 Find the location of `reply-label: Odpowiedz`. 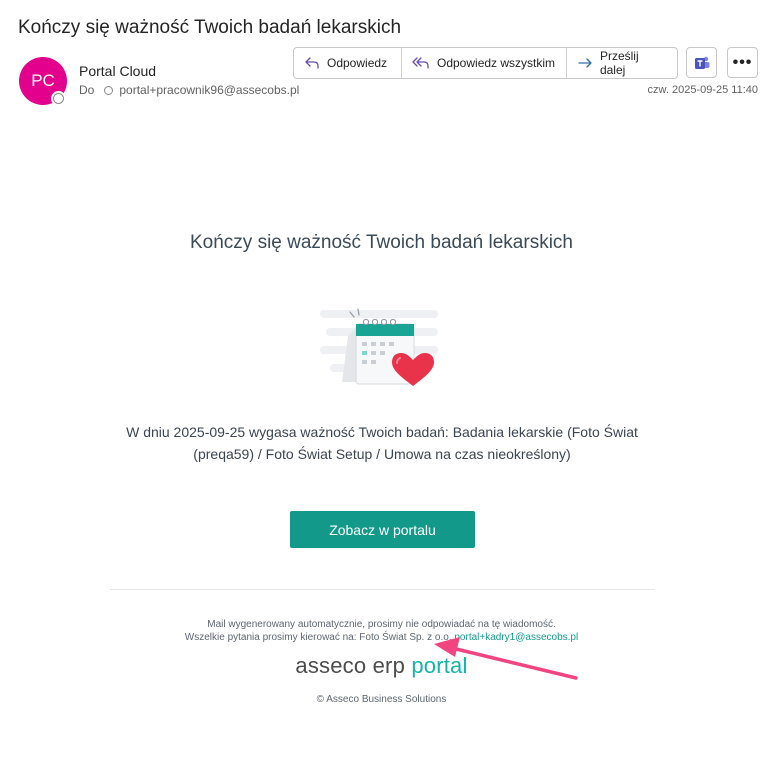

reply-label: Odpowiedz is located at coordinates (357, 63).